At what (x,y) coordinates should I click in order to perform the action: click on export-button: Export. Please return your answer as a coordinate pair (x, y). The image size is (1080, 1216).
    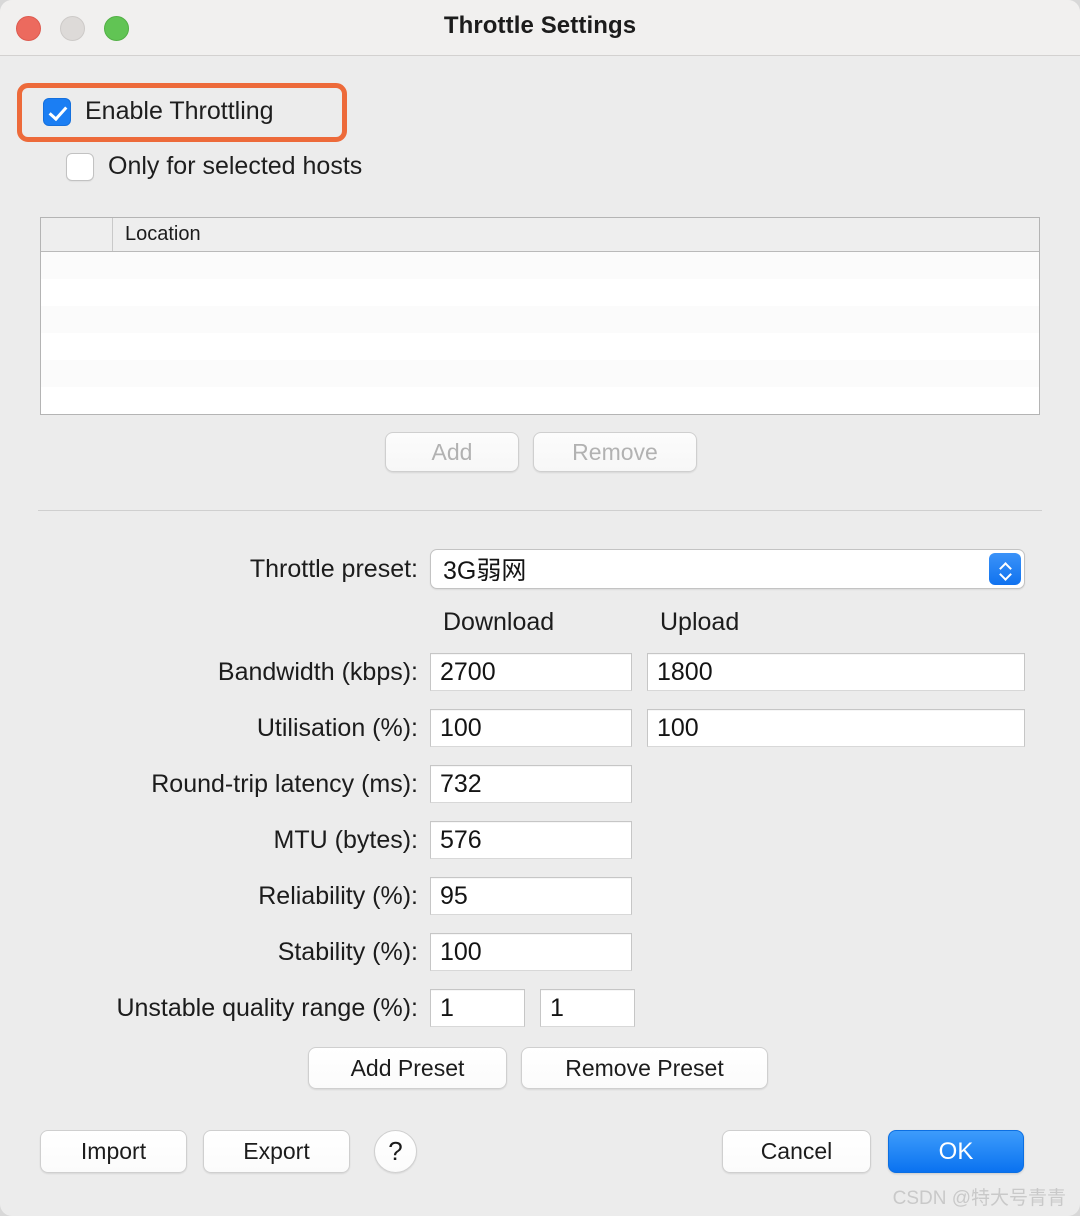
    Looking at the image, I should click on (276, 1151).